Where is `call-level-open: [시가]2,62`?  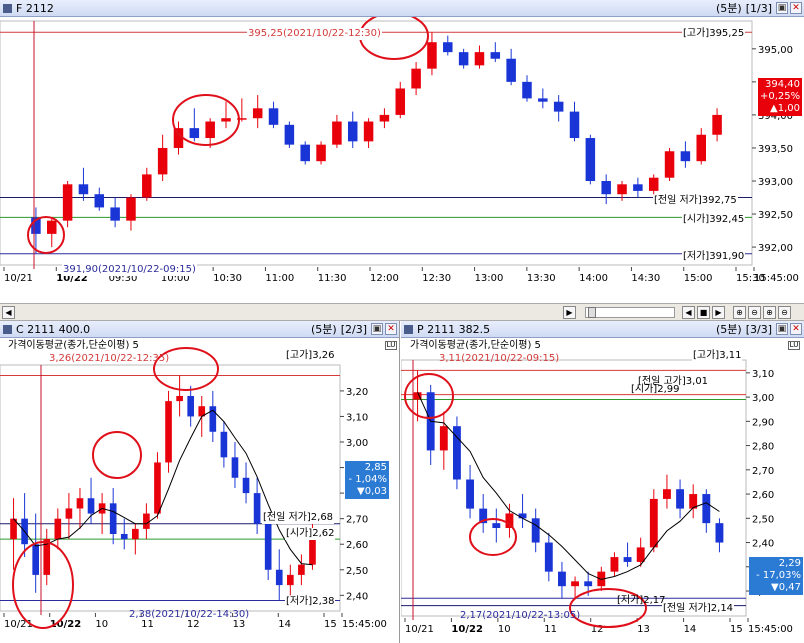 call-level-open: [시가]2,62 is located at coordinates (310, 534).